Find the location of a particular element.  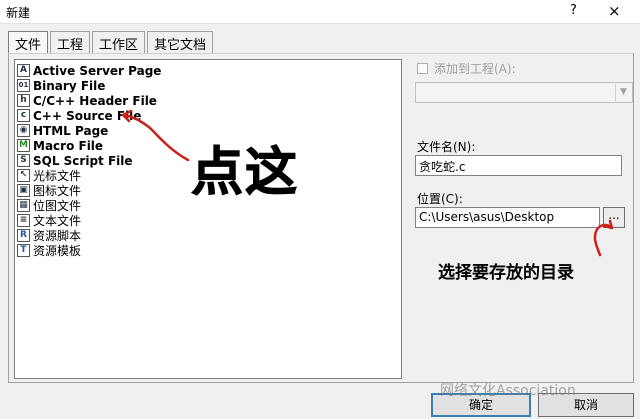

list-item-icon-file: ▣ 图标文件 is located at coordinates (49, 190).